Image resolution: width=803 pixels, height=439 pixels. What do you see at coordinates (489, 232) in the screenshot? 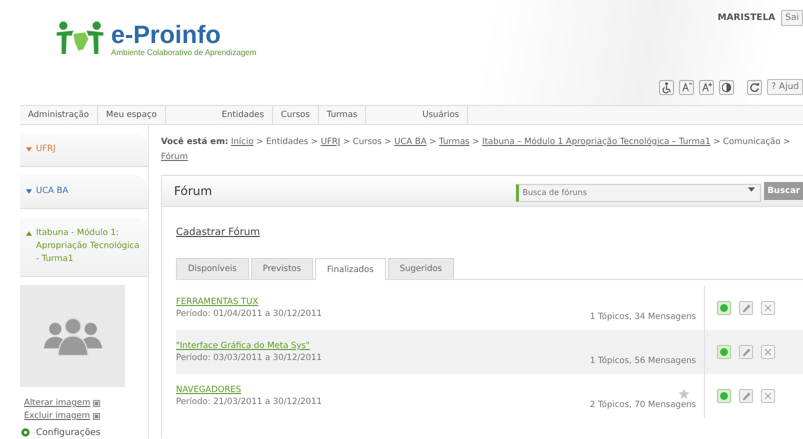
I see `create-forum-link: Cadastrar Fórum` at bounding box center [489, 232].